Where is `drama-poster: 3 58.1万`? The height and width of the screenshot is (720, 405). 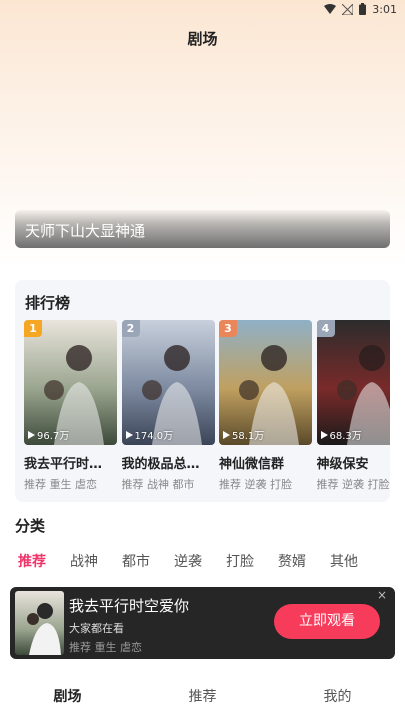
drama-poster: 3 58.1万 is located at coordinates (265, 382).